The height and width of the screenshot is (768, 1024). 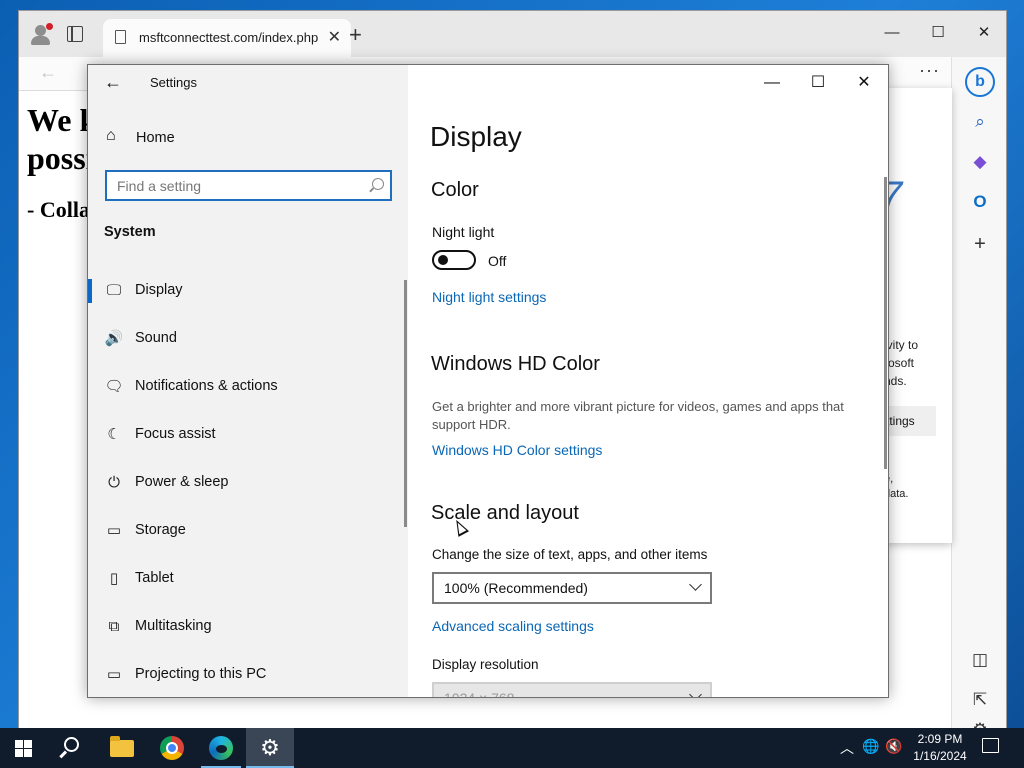 What do you see at coordinates (516, 588) in the screenshot?
I see `scale-value: 100% (Recommended)` at bounding box center [516, 588].